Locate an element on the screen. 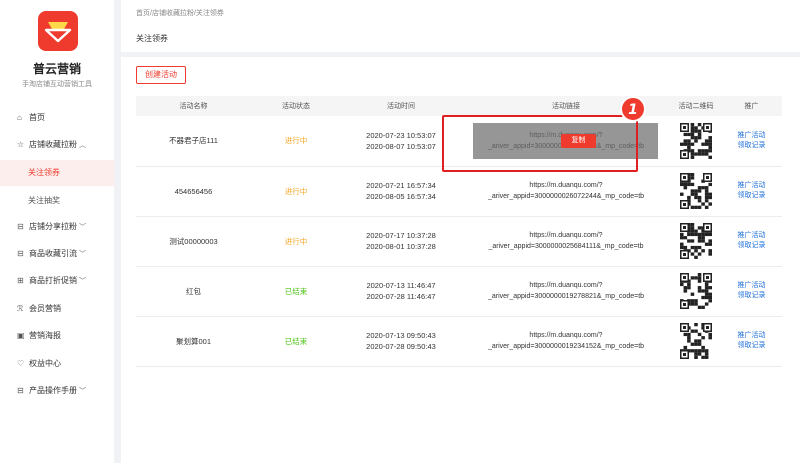 Image resolution: width=800 pixels, height=463 pixels. step-badge: 1 is located at coordinates (633, 109).